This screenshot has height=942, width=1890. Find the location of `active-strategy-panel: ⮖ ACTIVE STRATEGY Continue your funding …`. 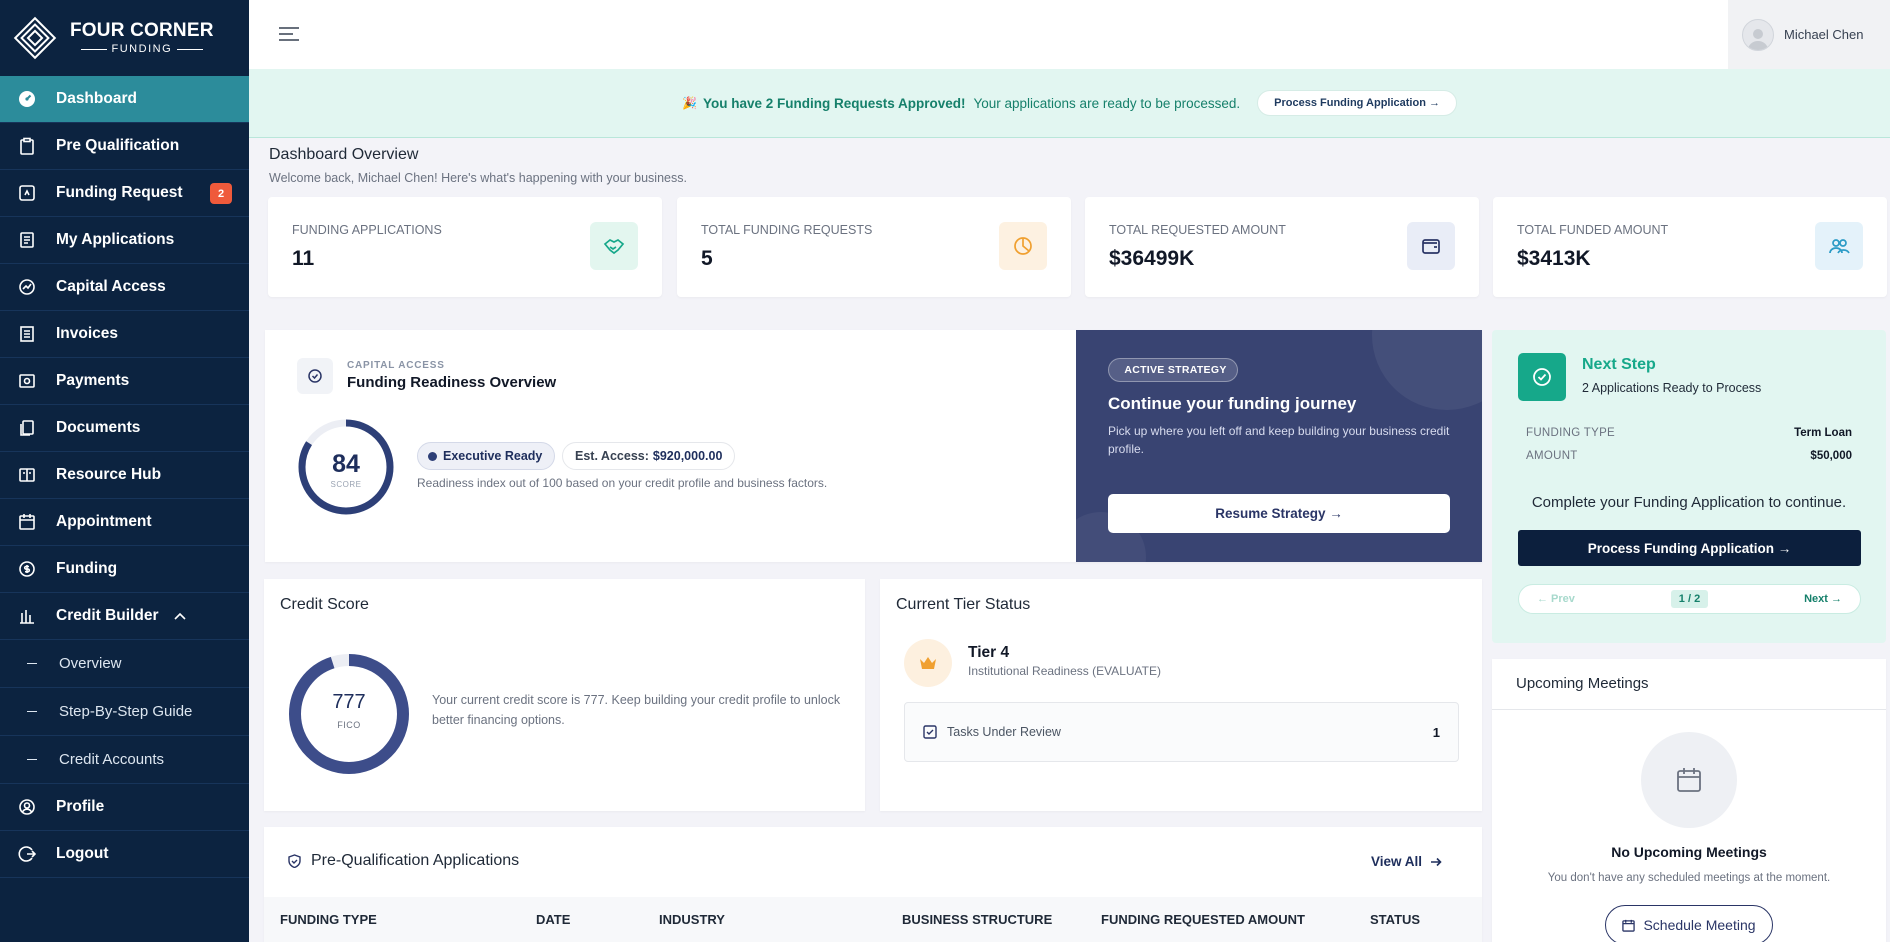

active-strategy-panel: ⮖ ACTIVE STRATEGY Continue your funding … is located at coordinates (1279, 446).